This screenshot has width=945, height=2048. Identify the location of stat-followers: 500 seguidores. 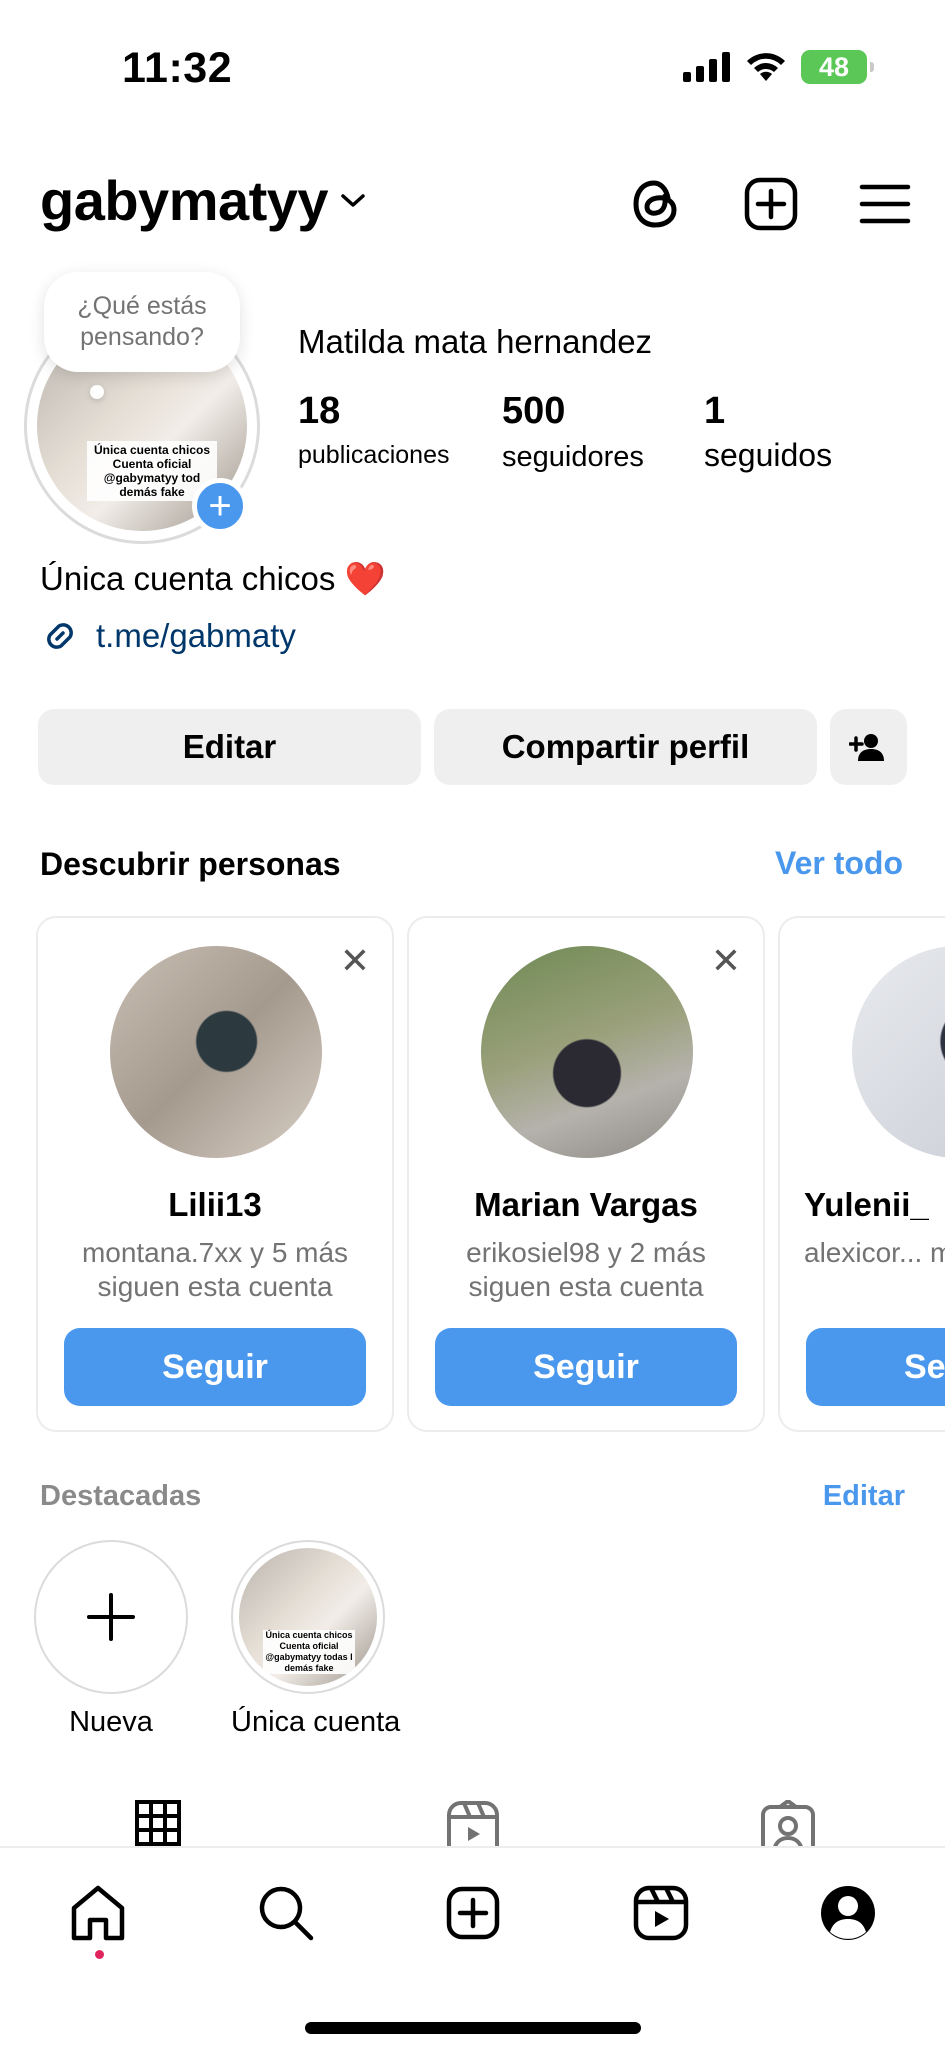
(603, 432).